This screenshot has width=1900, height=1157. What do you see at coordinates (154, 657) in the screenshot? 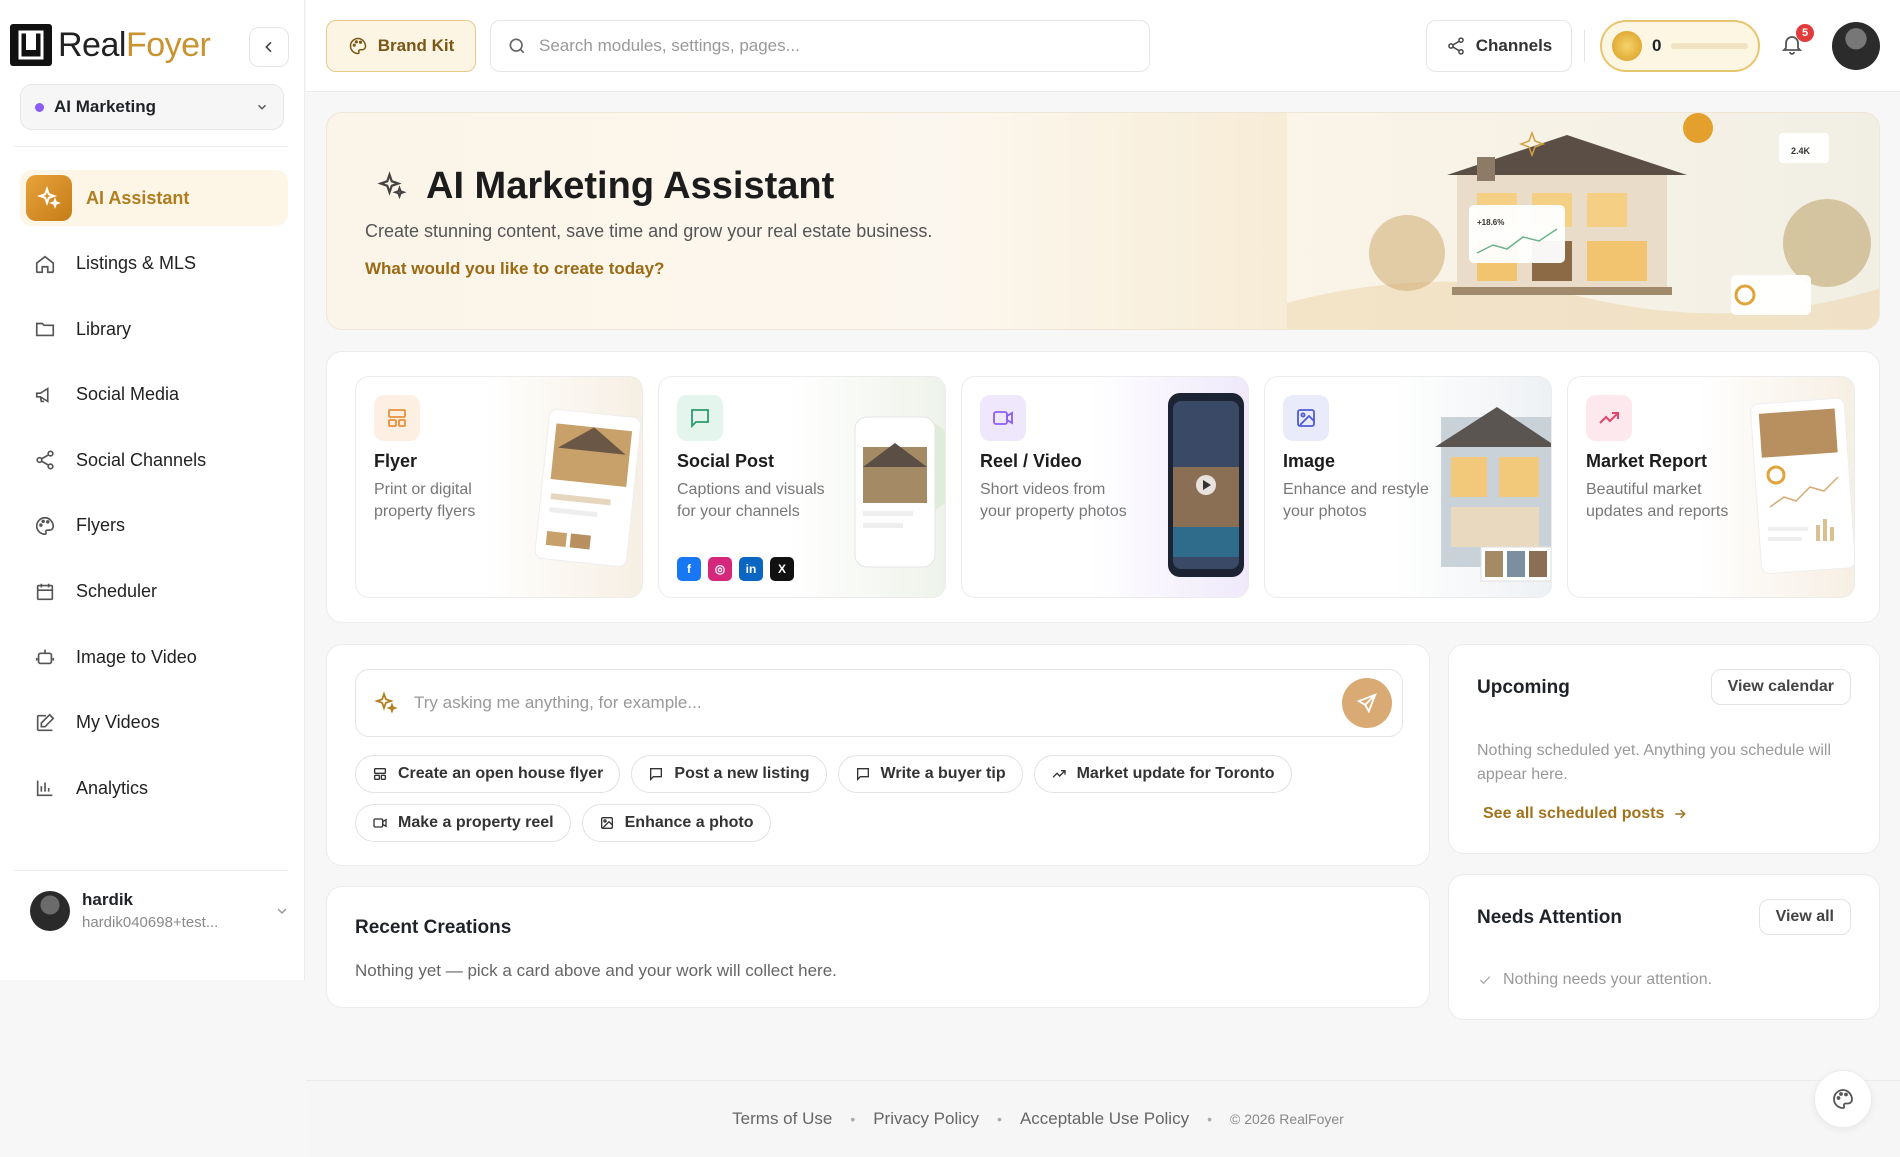
I see `sidebar-item-image-to-video: Image to Video` at bounding box center [154, 657].